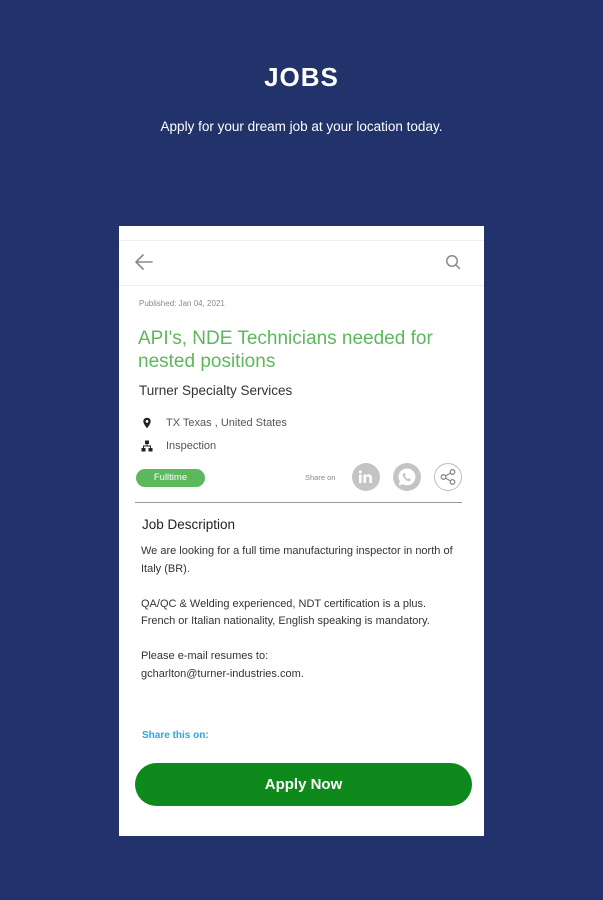 This screenshot has height=900, width=603. I want to click on location-text: TX Texas , United States, so click(226, 423).